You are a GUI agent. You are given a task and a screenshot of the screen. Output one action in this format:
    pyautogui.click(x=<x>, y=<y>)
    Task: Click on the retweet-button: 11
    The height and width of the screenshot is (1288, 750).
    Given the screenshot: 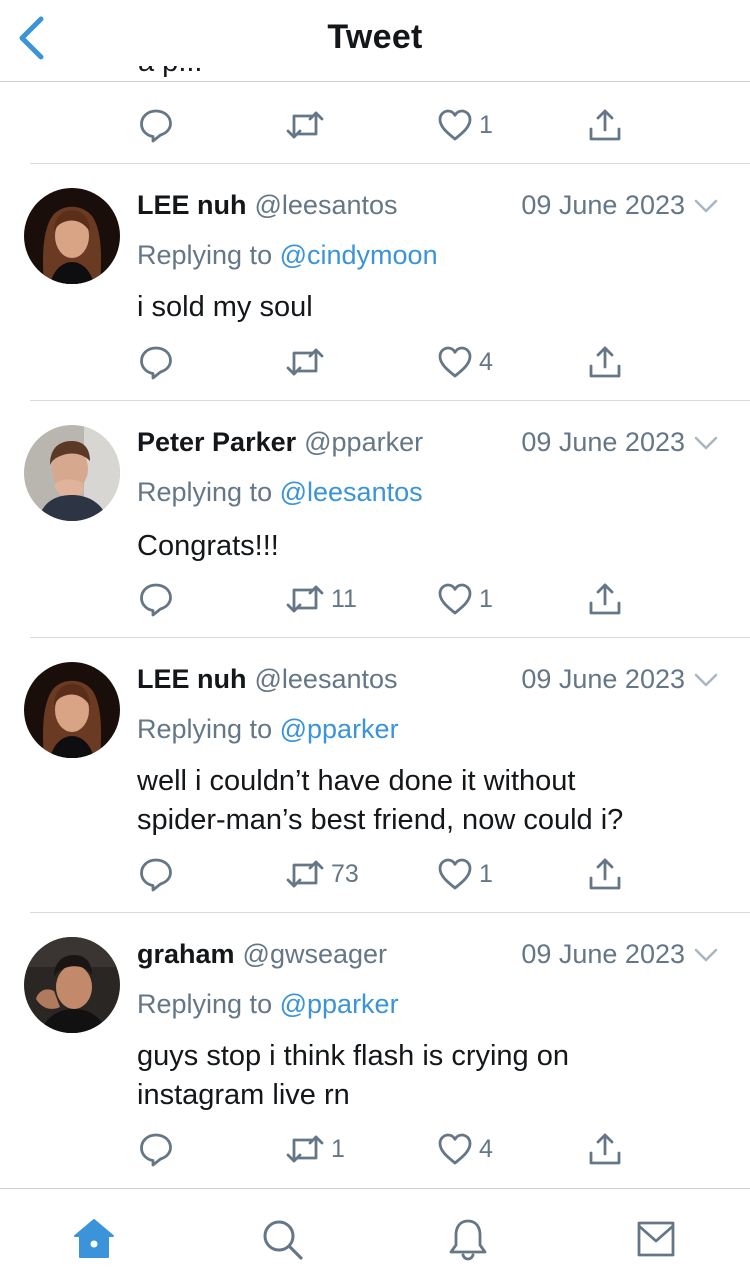 What is the action you would take?
    pyautogui.click(x=321, y=599)
    